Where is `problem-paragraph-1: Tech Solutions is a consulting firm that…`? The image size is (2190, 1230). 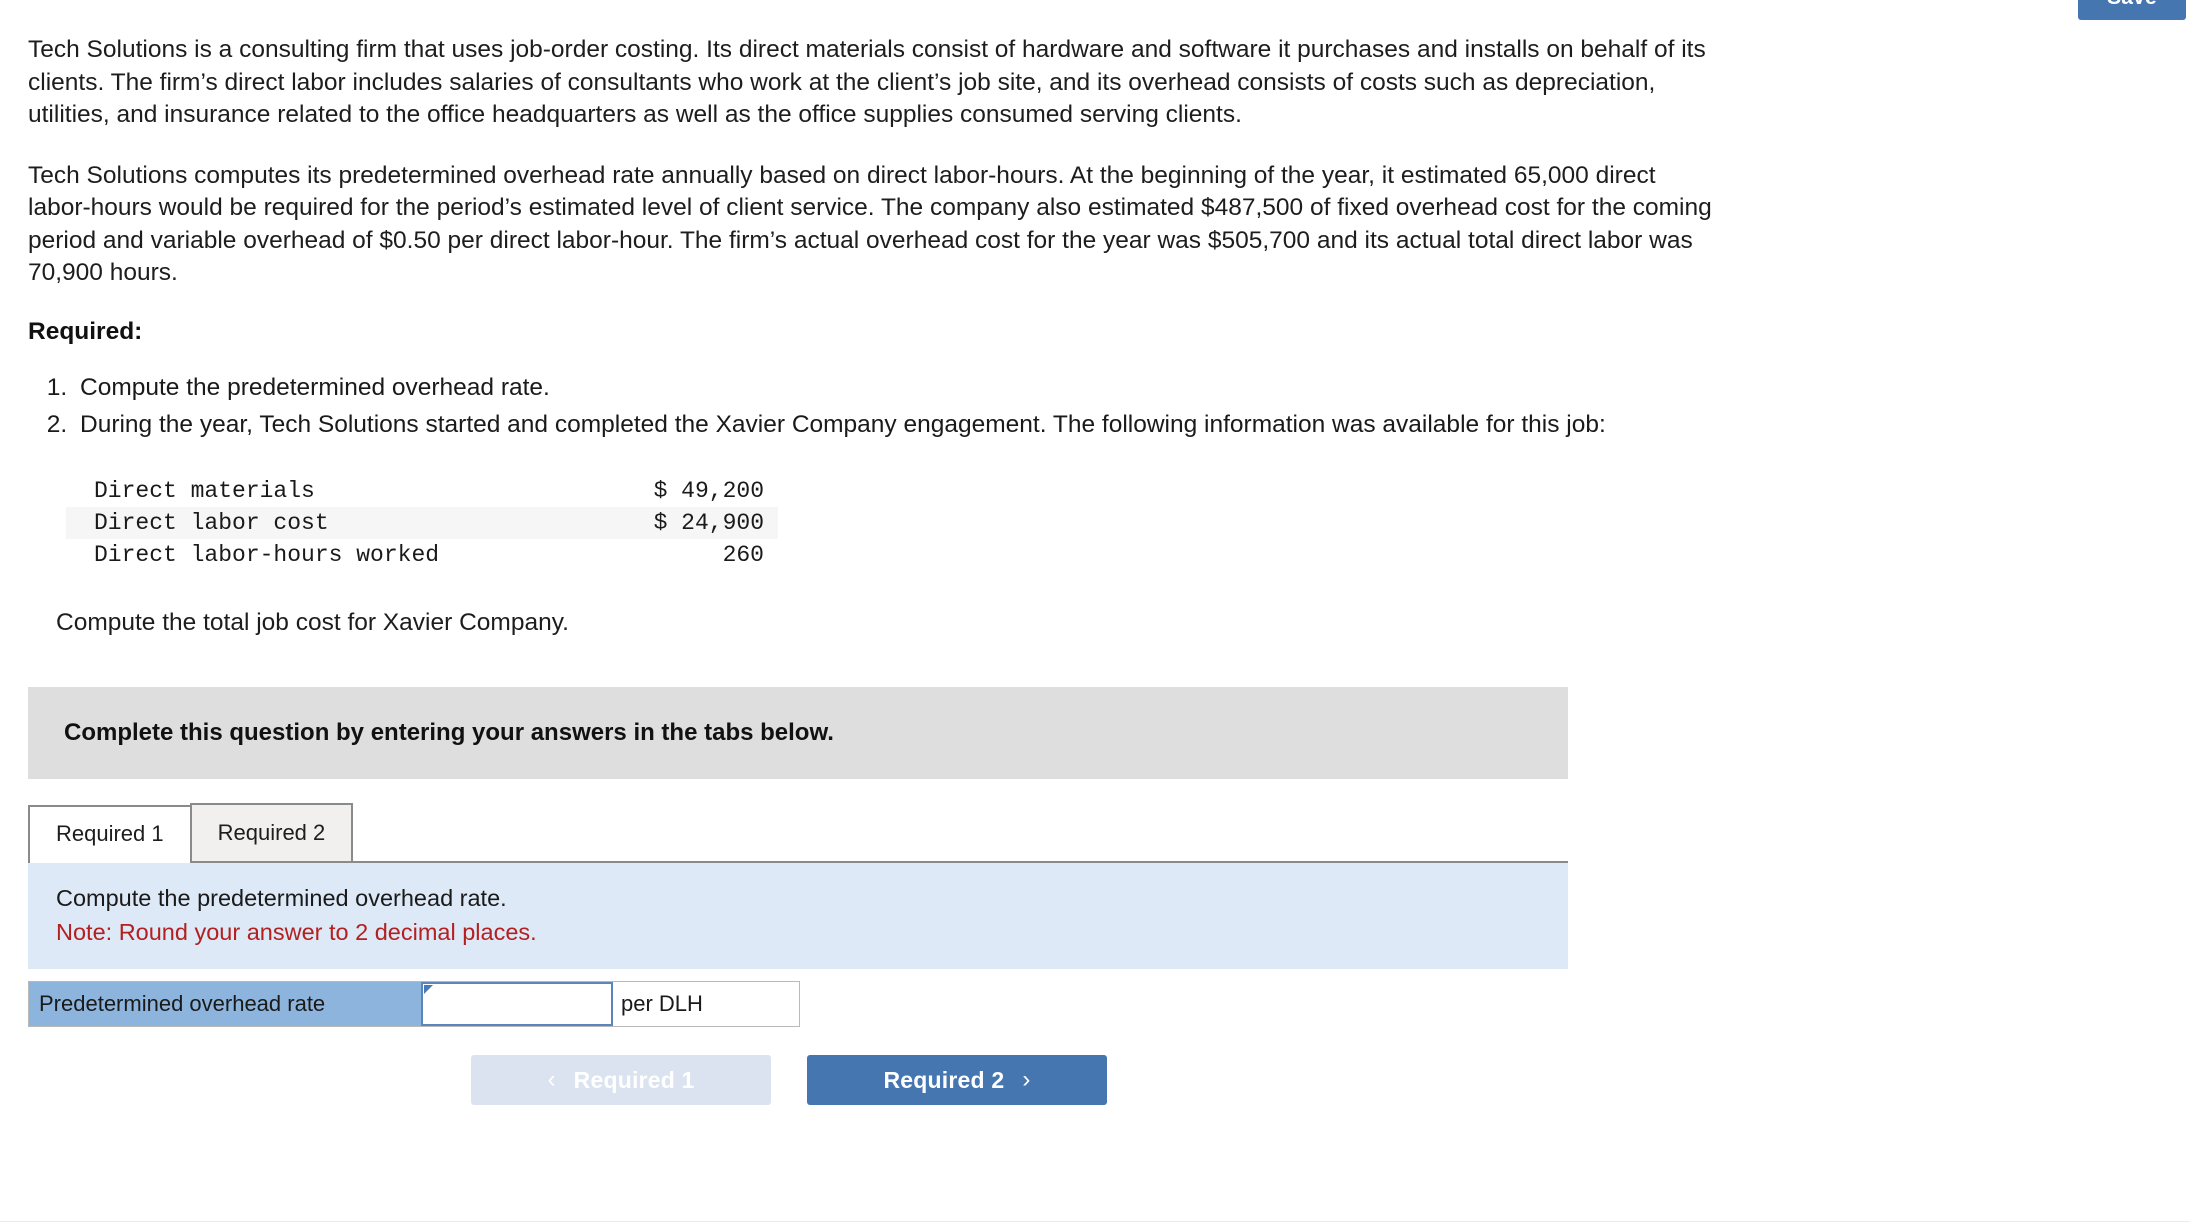
problem-paragraph-1: Tech Solutions is a consulting firm that… is located at coordinates (867, 82).